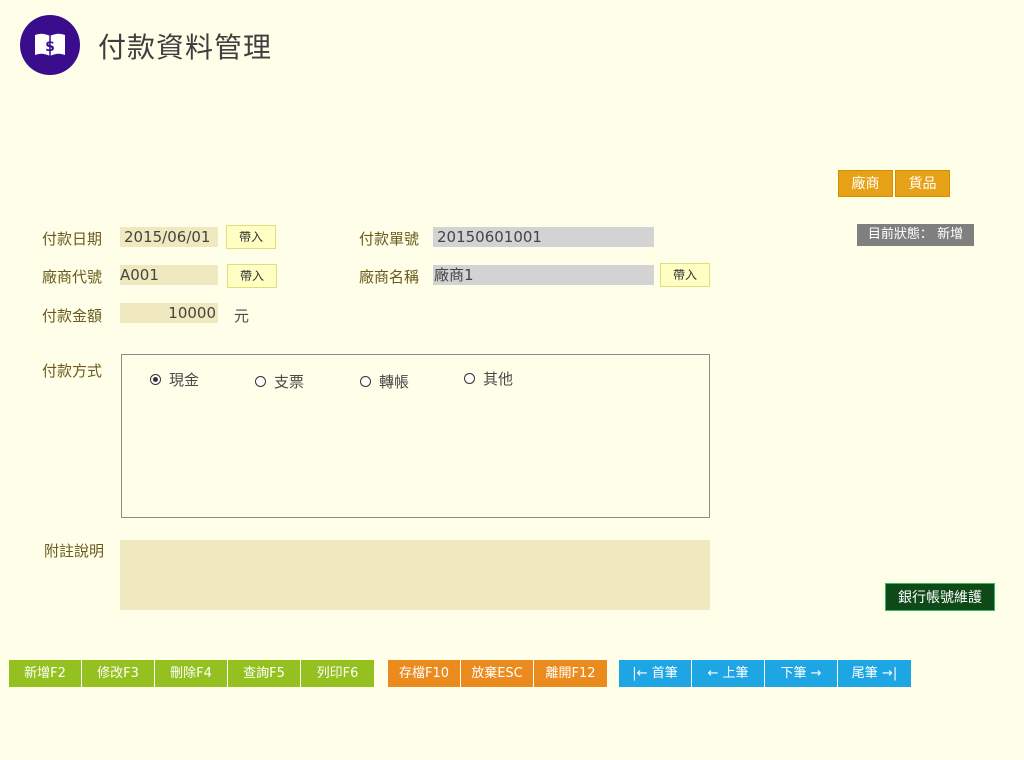  What do you see at coordinates (118, 673) in the screenshot?
I see `modify-button: 修改F3` at bounding box center [118, 673].